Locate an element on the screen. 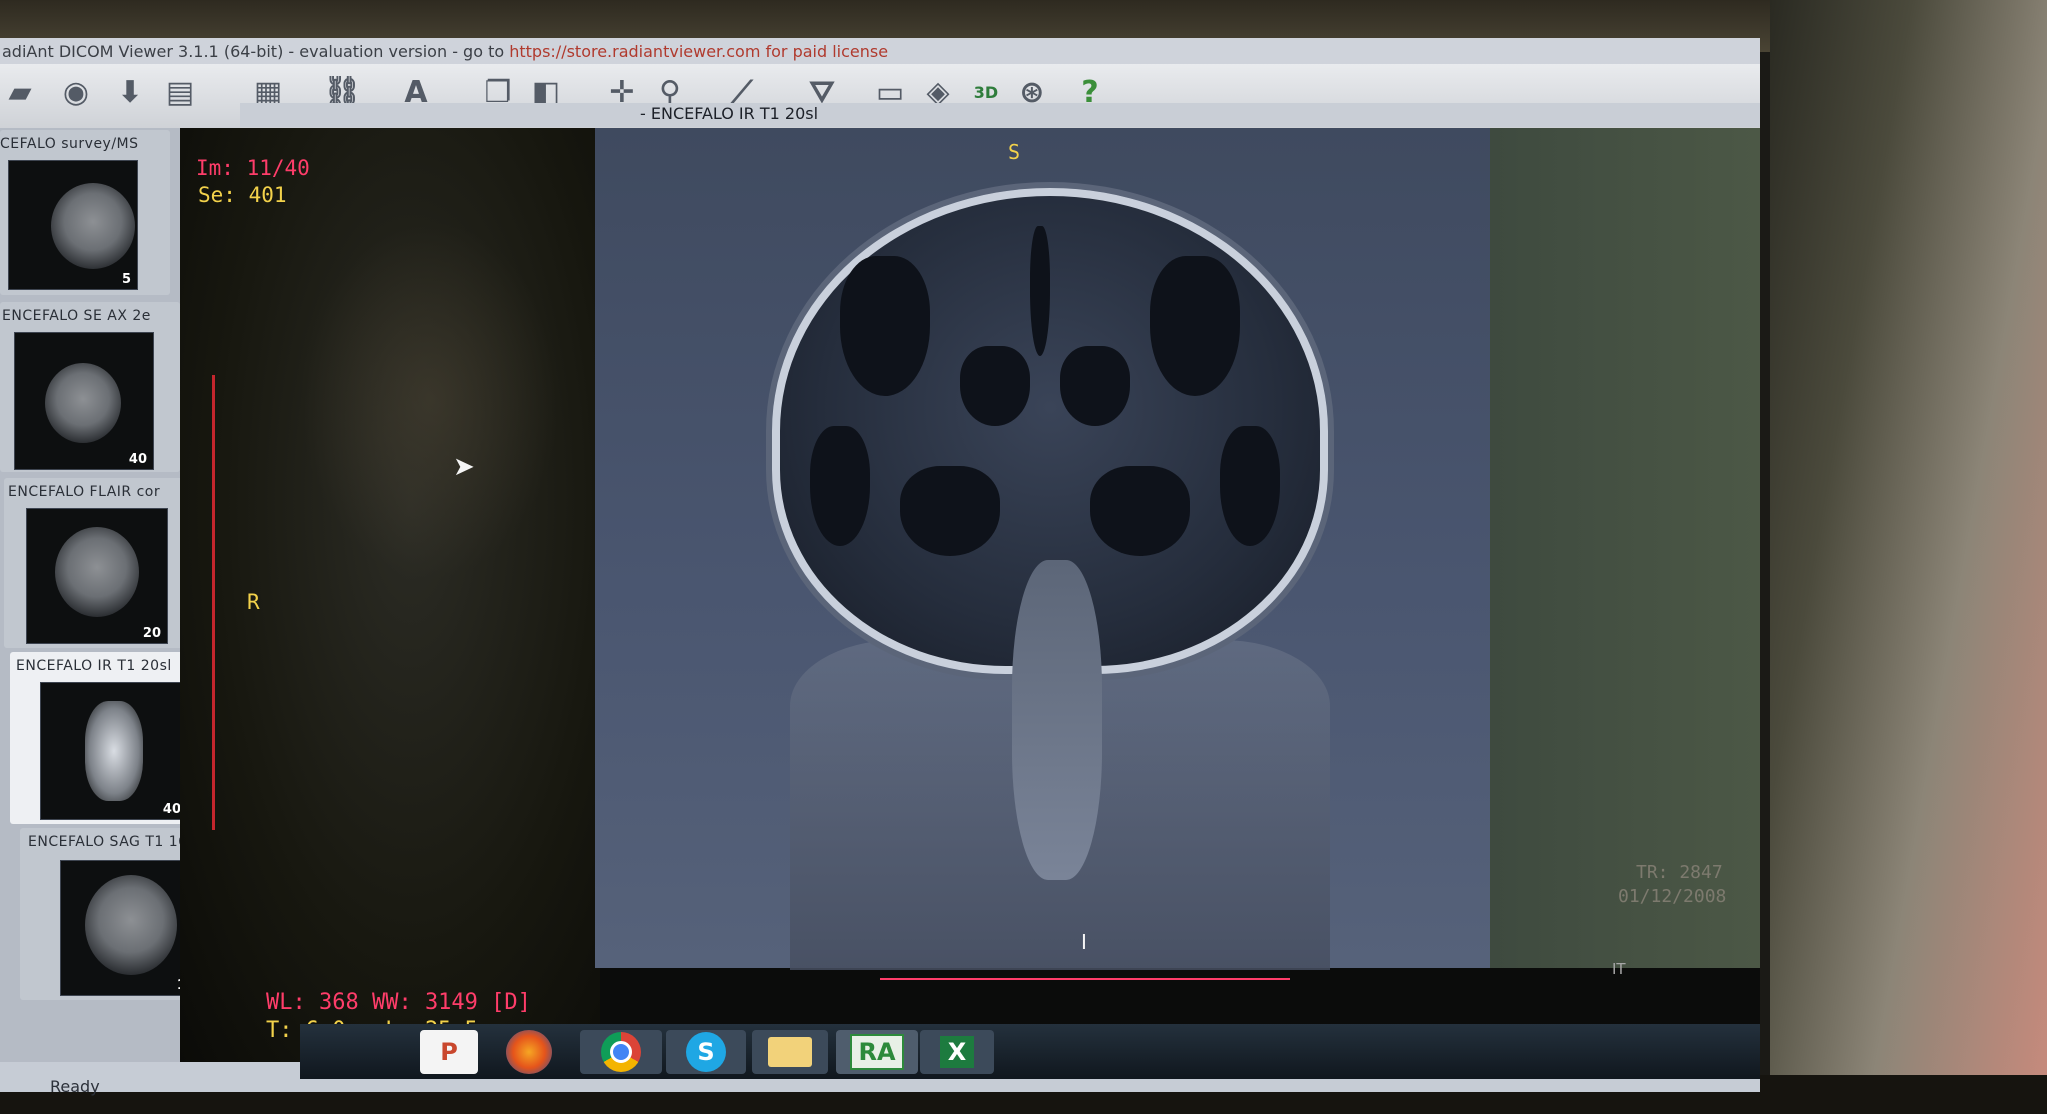 The width and height of the screenshot is (2047, 1114). radiant-icon-label: RA is located at coordinates (877, 1052).